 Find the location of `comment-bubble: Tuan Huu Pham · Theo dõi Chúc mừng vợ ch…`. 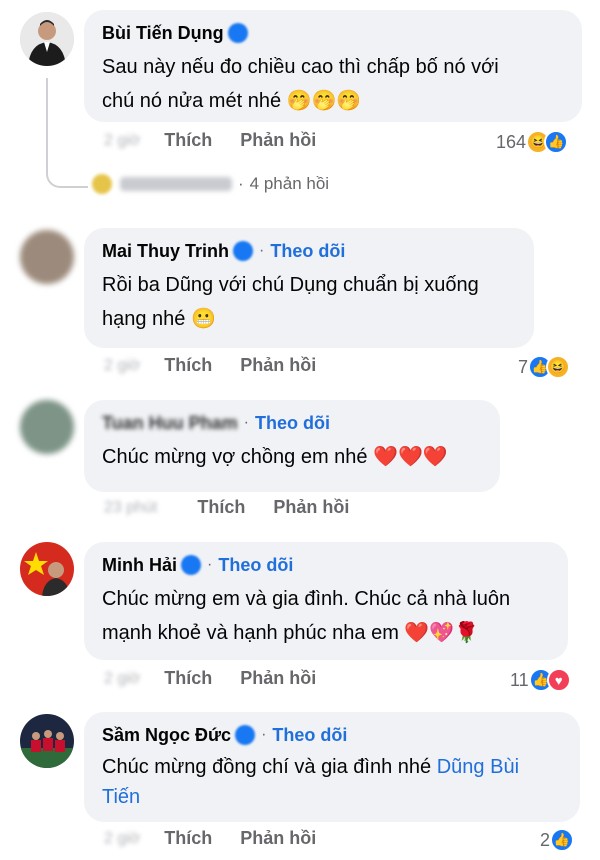

comment-bubble: Tuan Huu Pham · Theo dõi Chúc mừng vợ ch… is located at coordinates (292, 446).